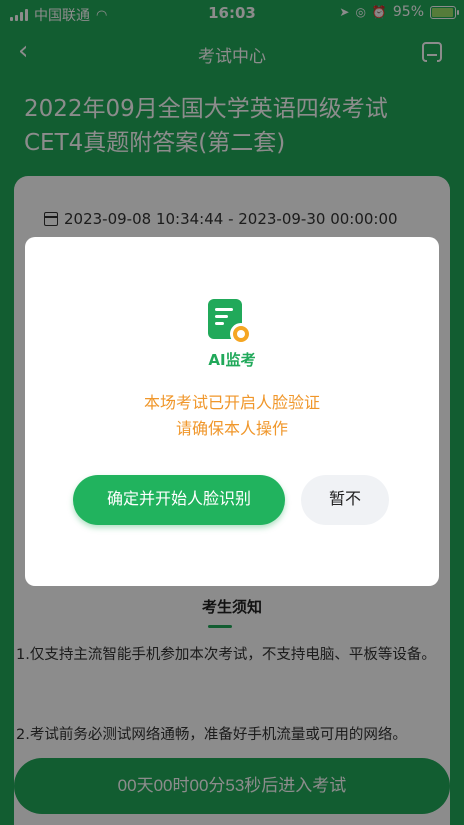 This screenshot has width=464, height=825. I want to click on modal-message-line2: 请确保本人操作, so click(231, 428).